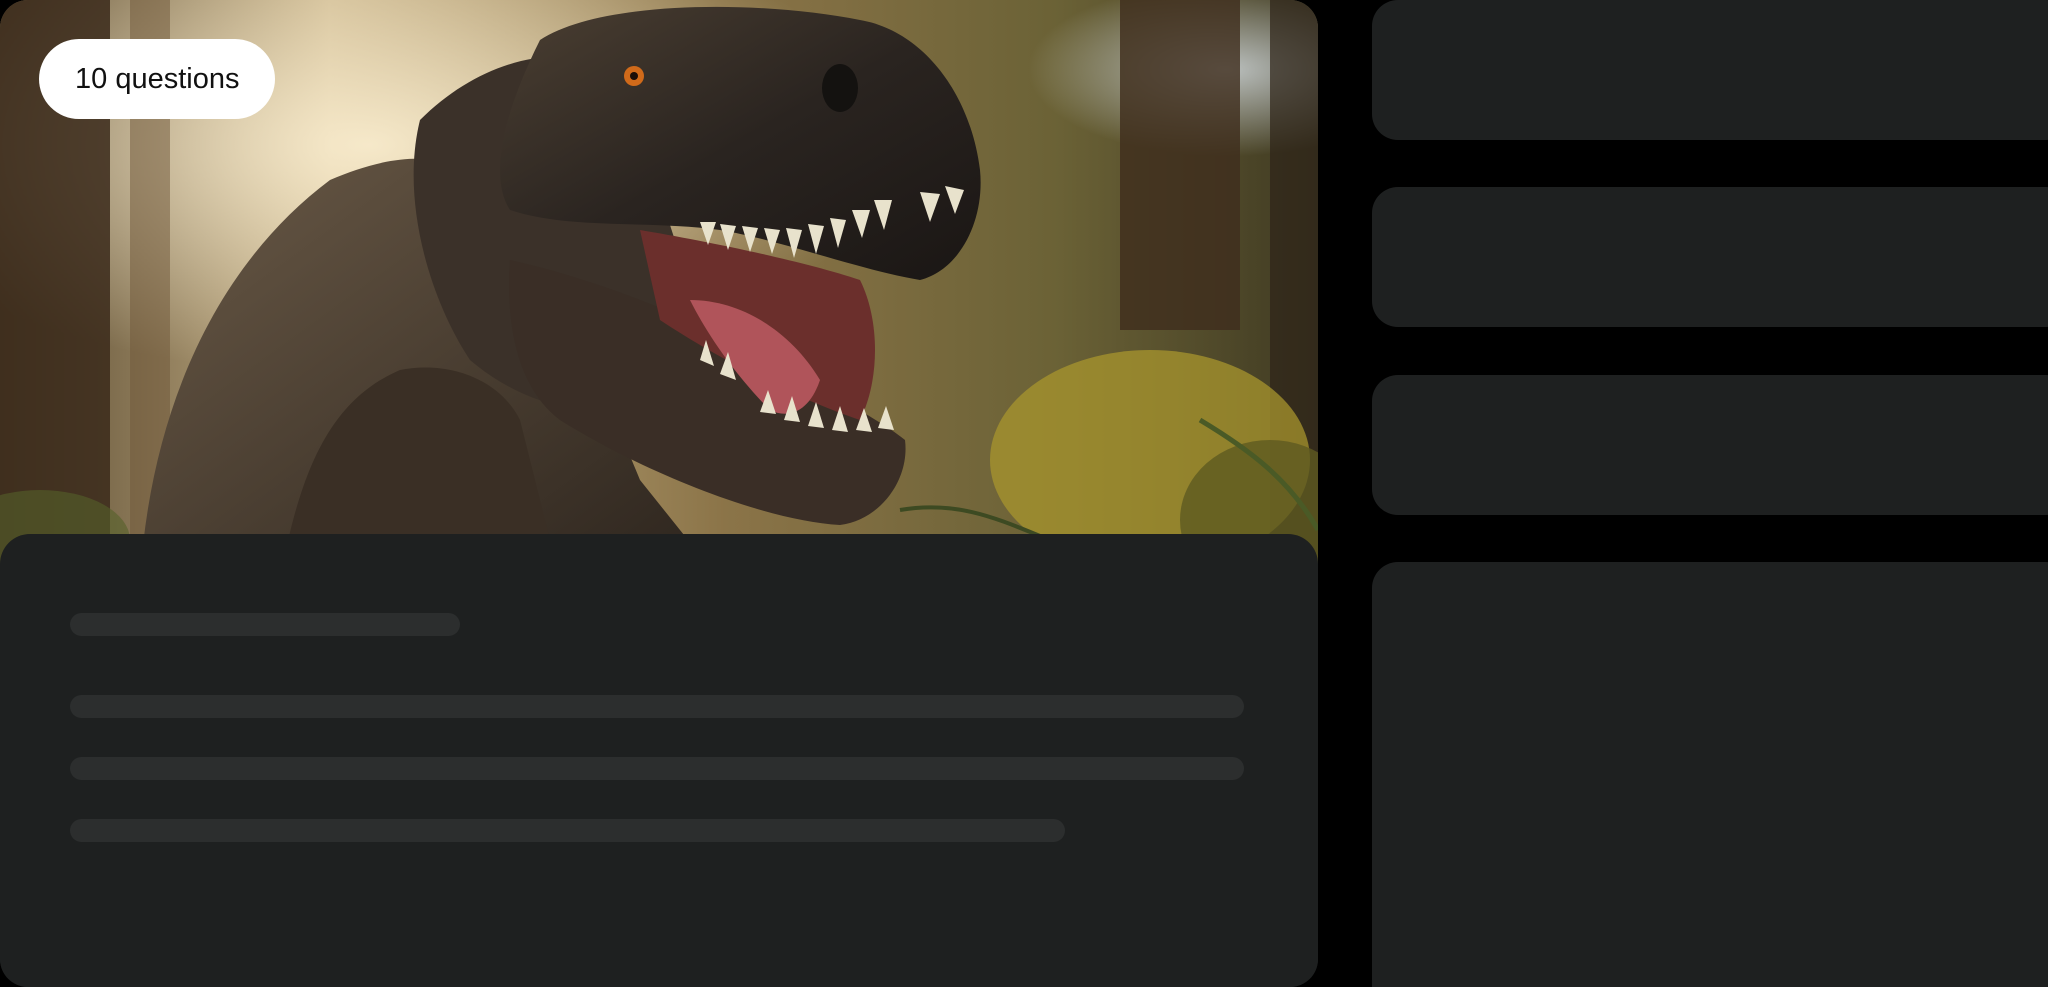 Image resolution: width=2048 pixels, height=987 pixels. Describe the element at coordinates (157, 79) in the screenshot. I see `question-count-badge: 10 questions` at that location.